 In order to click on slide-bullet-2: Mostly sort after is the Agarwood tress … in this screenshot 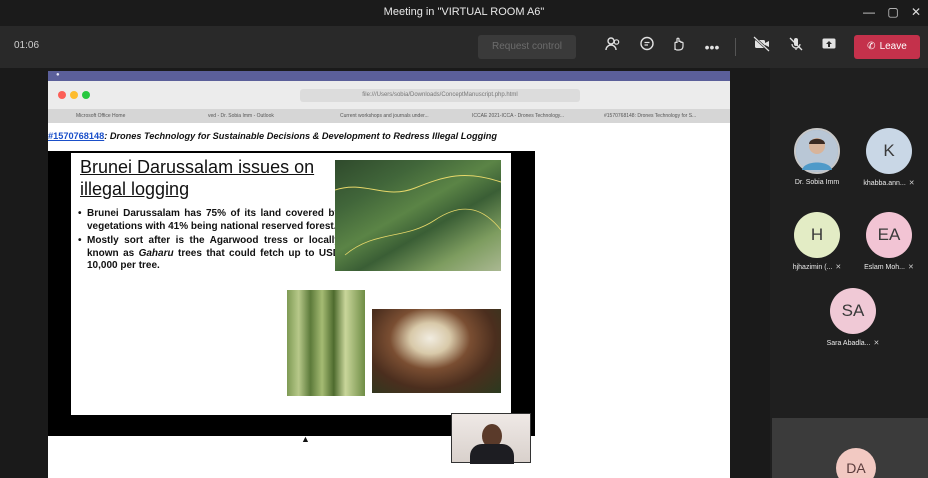, I will do `click(209, 254)`.